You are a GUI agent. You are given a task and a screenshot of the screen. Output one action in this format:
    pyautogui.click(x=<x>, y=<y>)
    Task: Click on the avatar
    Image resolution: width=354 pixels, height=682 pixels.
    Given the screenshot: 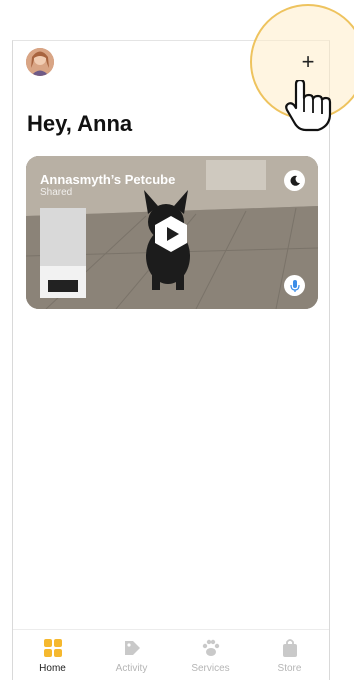 What is the action you would take?
    pyautogui.click(x=40, y=62)
    